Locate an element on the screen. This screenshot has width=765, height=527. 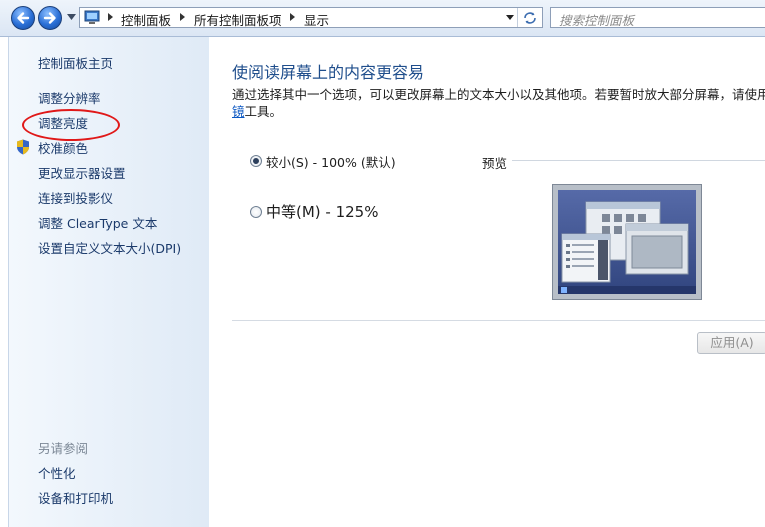
forward-arrow-icon is located at coordinates (49, 18).